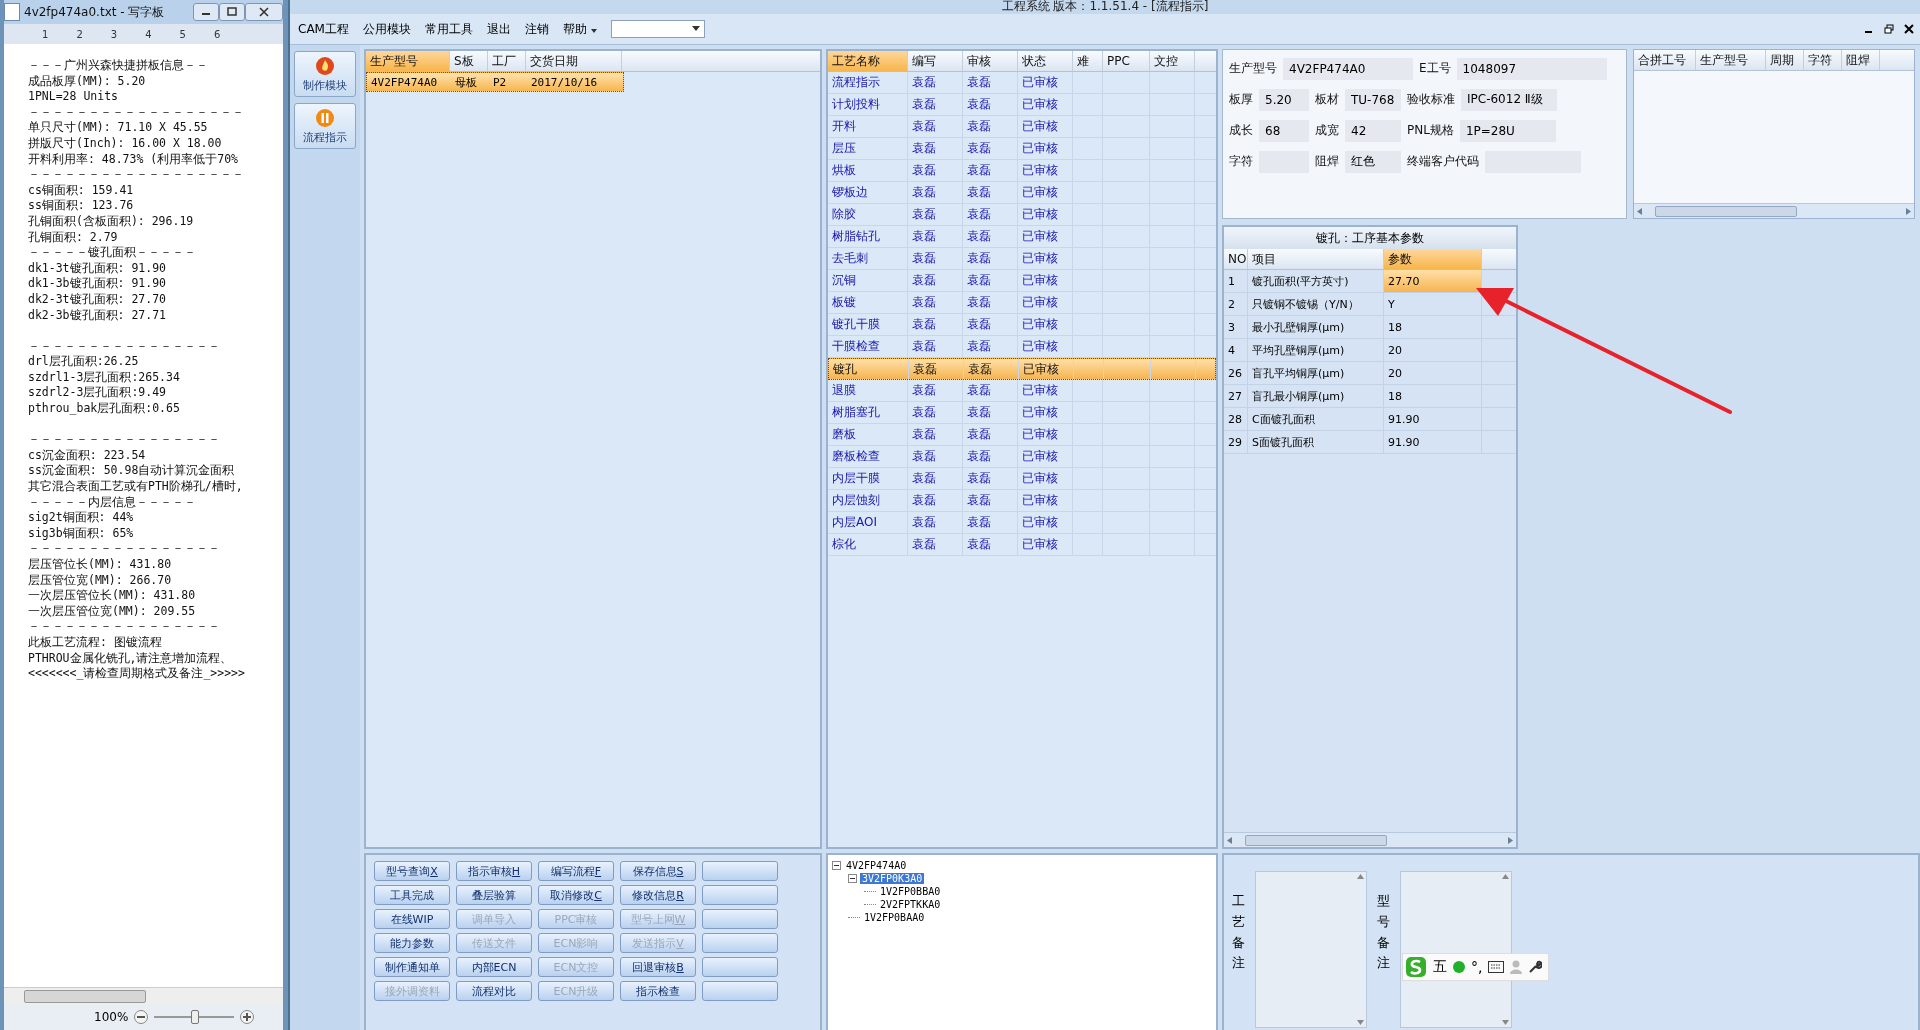 The height and width of the screenshot is (1030, 1920). What do you see at coordinates (1236, 259) in the screenshot?
I see `column-header: NO` at bounding box center [1236, 259].